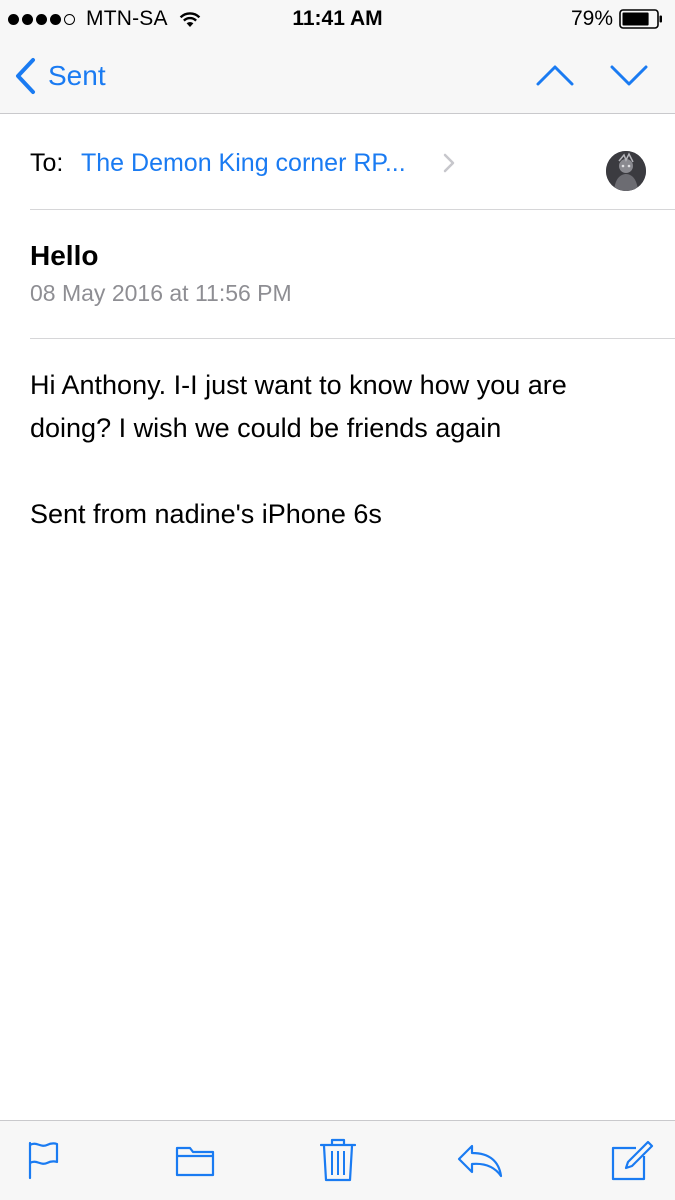  I want to click on avatar-image, so click(626, 171).